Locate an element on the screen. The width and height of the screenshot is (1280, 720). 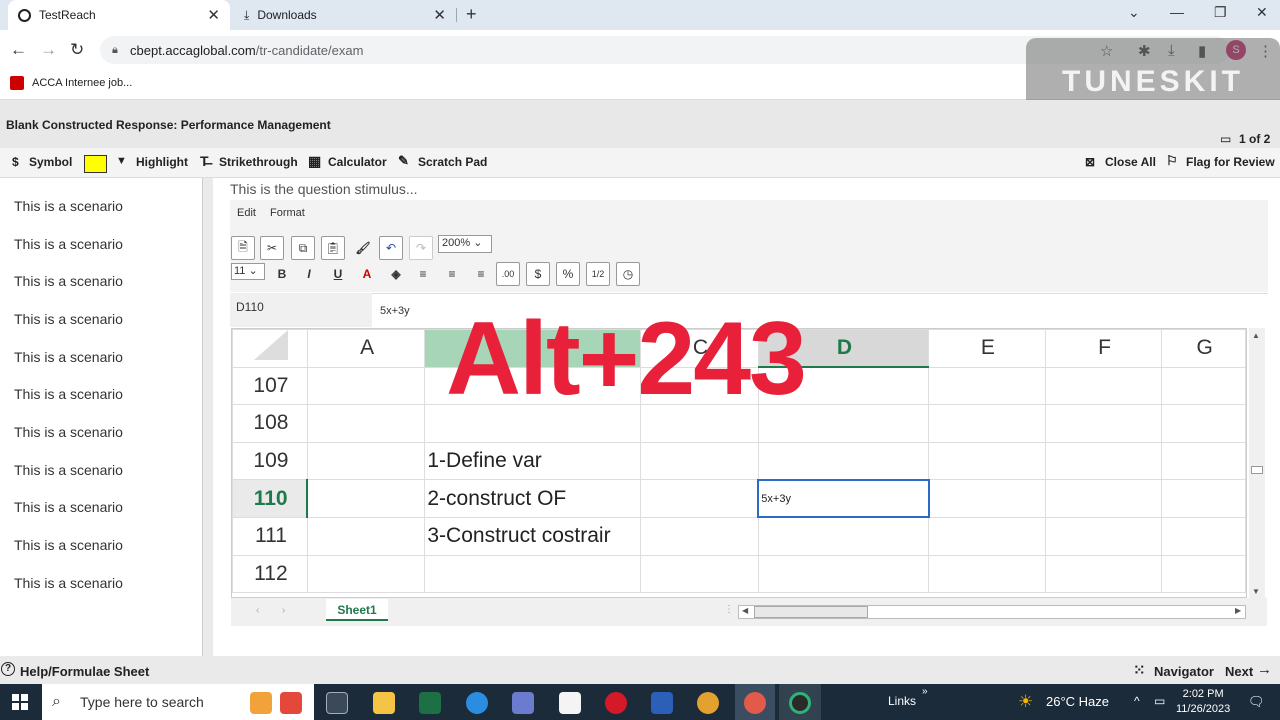
file-explorer-icon is located at coordinates (384, 703).